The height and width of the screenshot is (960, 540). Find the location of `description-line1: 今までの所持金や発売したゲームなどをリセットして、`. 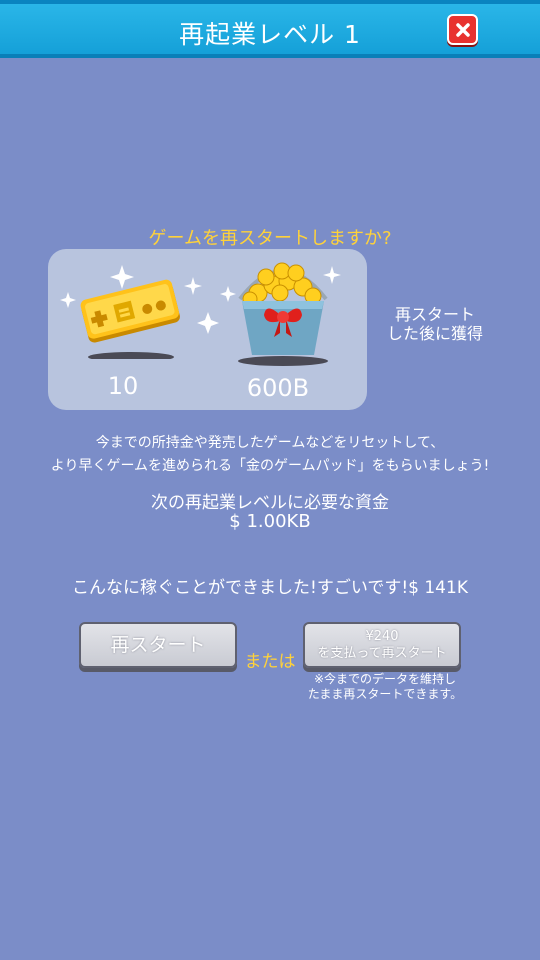

description-line1: 今までの所持金や発売したゲームなどをリセットして、 is located at coordinates (270, 443).